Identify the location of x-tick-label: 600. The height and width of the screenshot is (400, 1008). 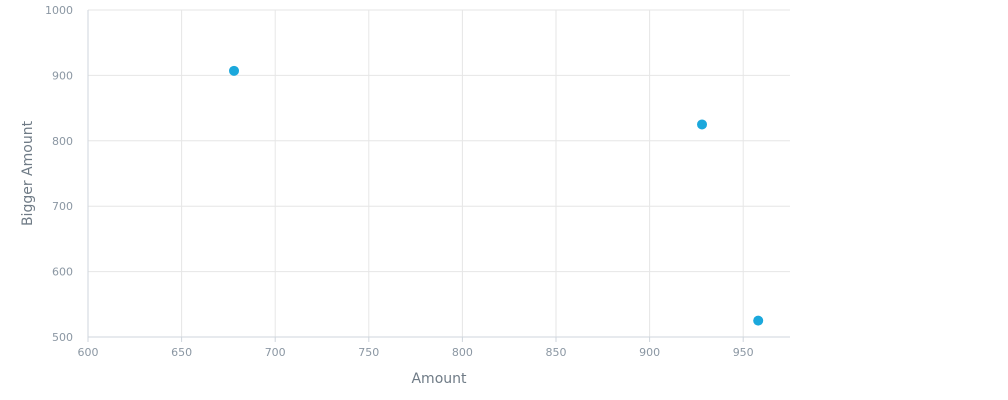
(88, 352).